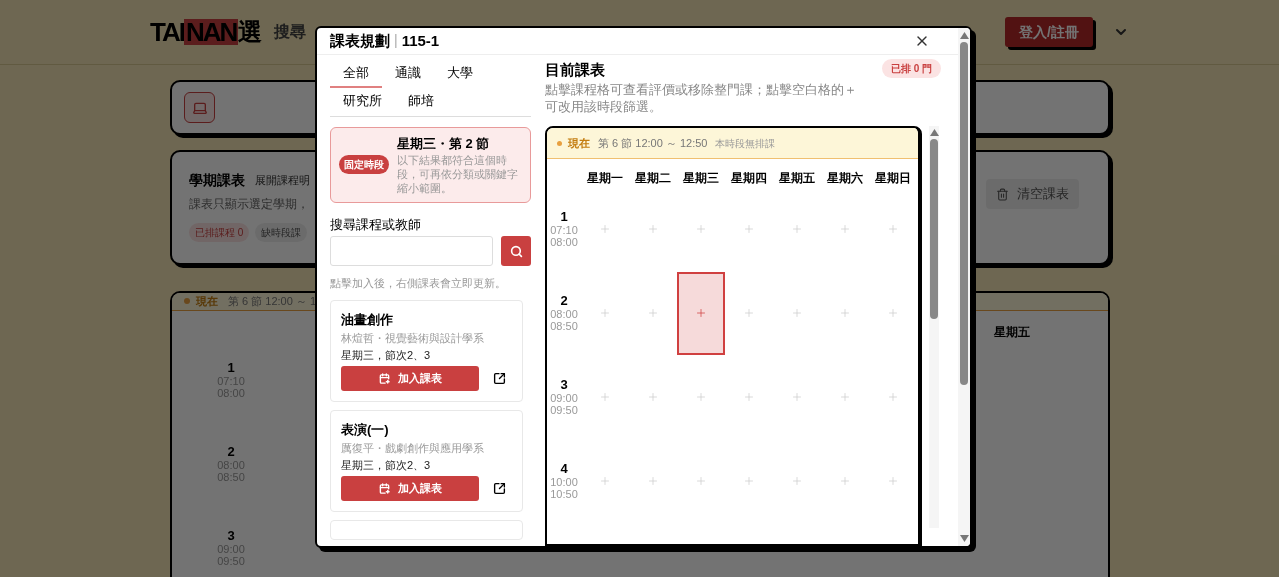 The image size is (1279, 577). I want to click on day-header: 星期日, so click(893, 178).